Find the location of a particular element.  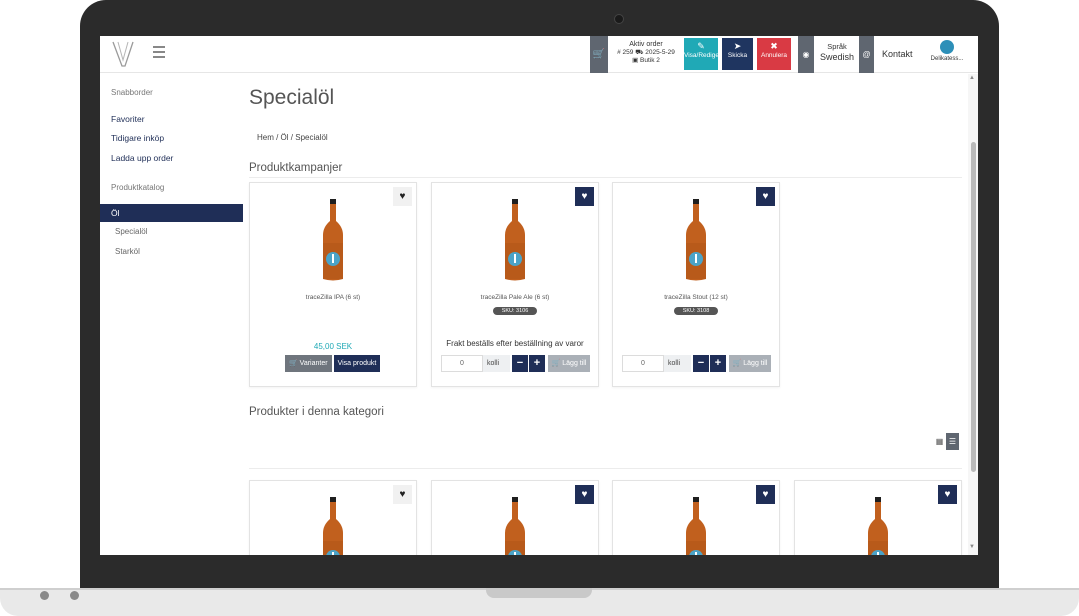

cart-icon: 🛒 is located at coordinates (599, 54).